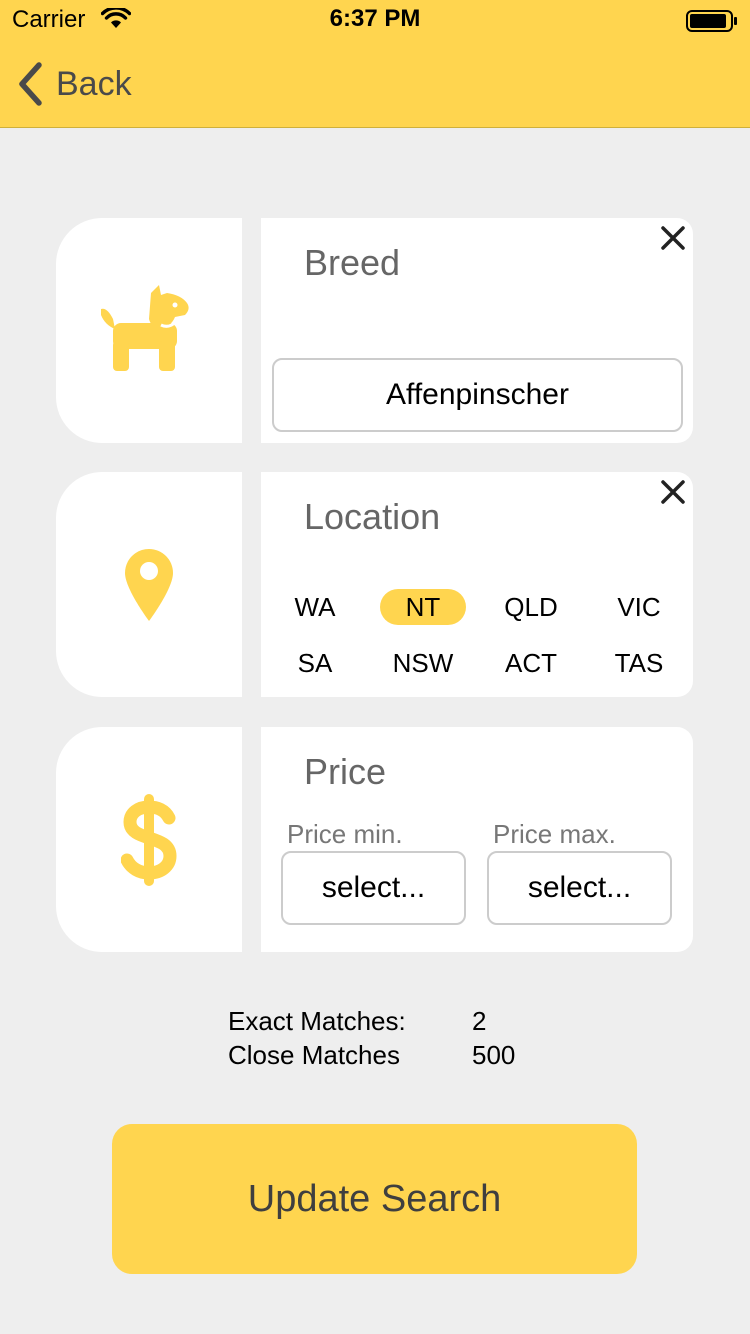 Image resolution: width=750 pixels, height=1334 pixels. I want to click on region-chip-nt: NT, so click(423, 607).